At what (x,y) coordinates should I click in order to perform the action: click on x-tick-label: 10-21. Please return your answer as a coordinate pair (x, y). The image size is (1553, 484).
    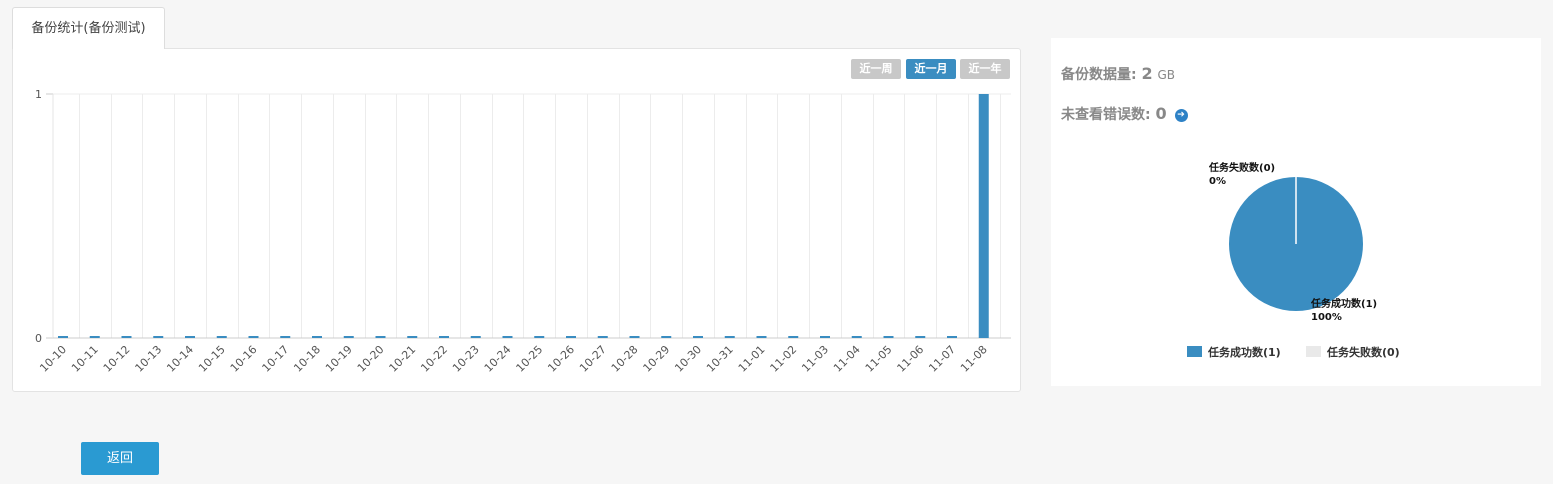
    Looking at the image, I should click on (403, 359).